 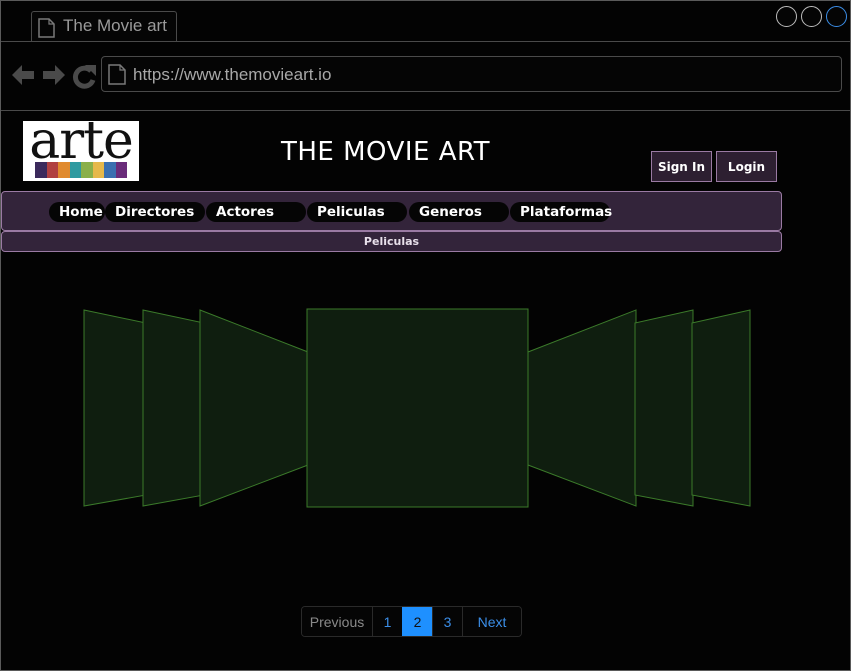 I want to click on chrome-divider, so click(x=425, y=110).